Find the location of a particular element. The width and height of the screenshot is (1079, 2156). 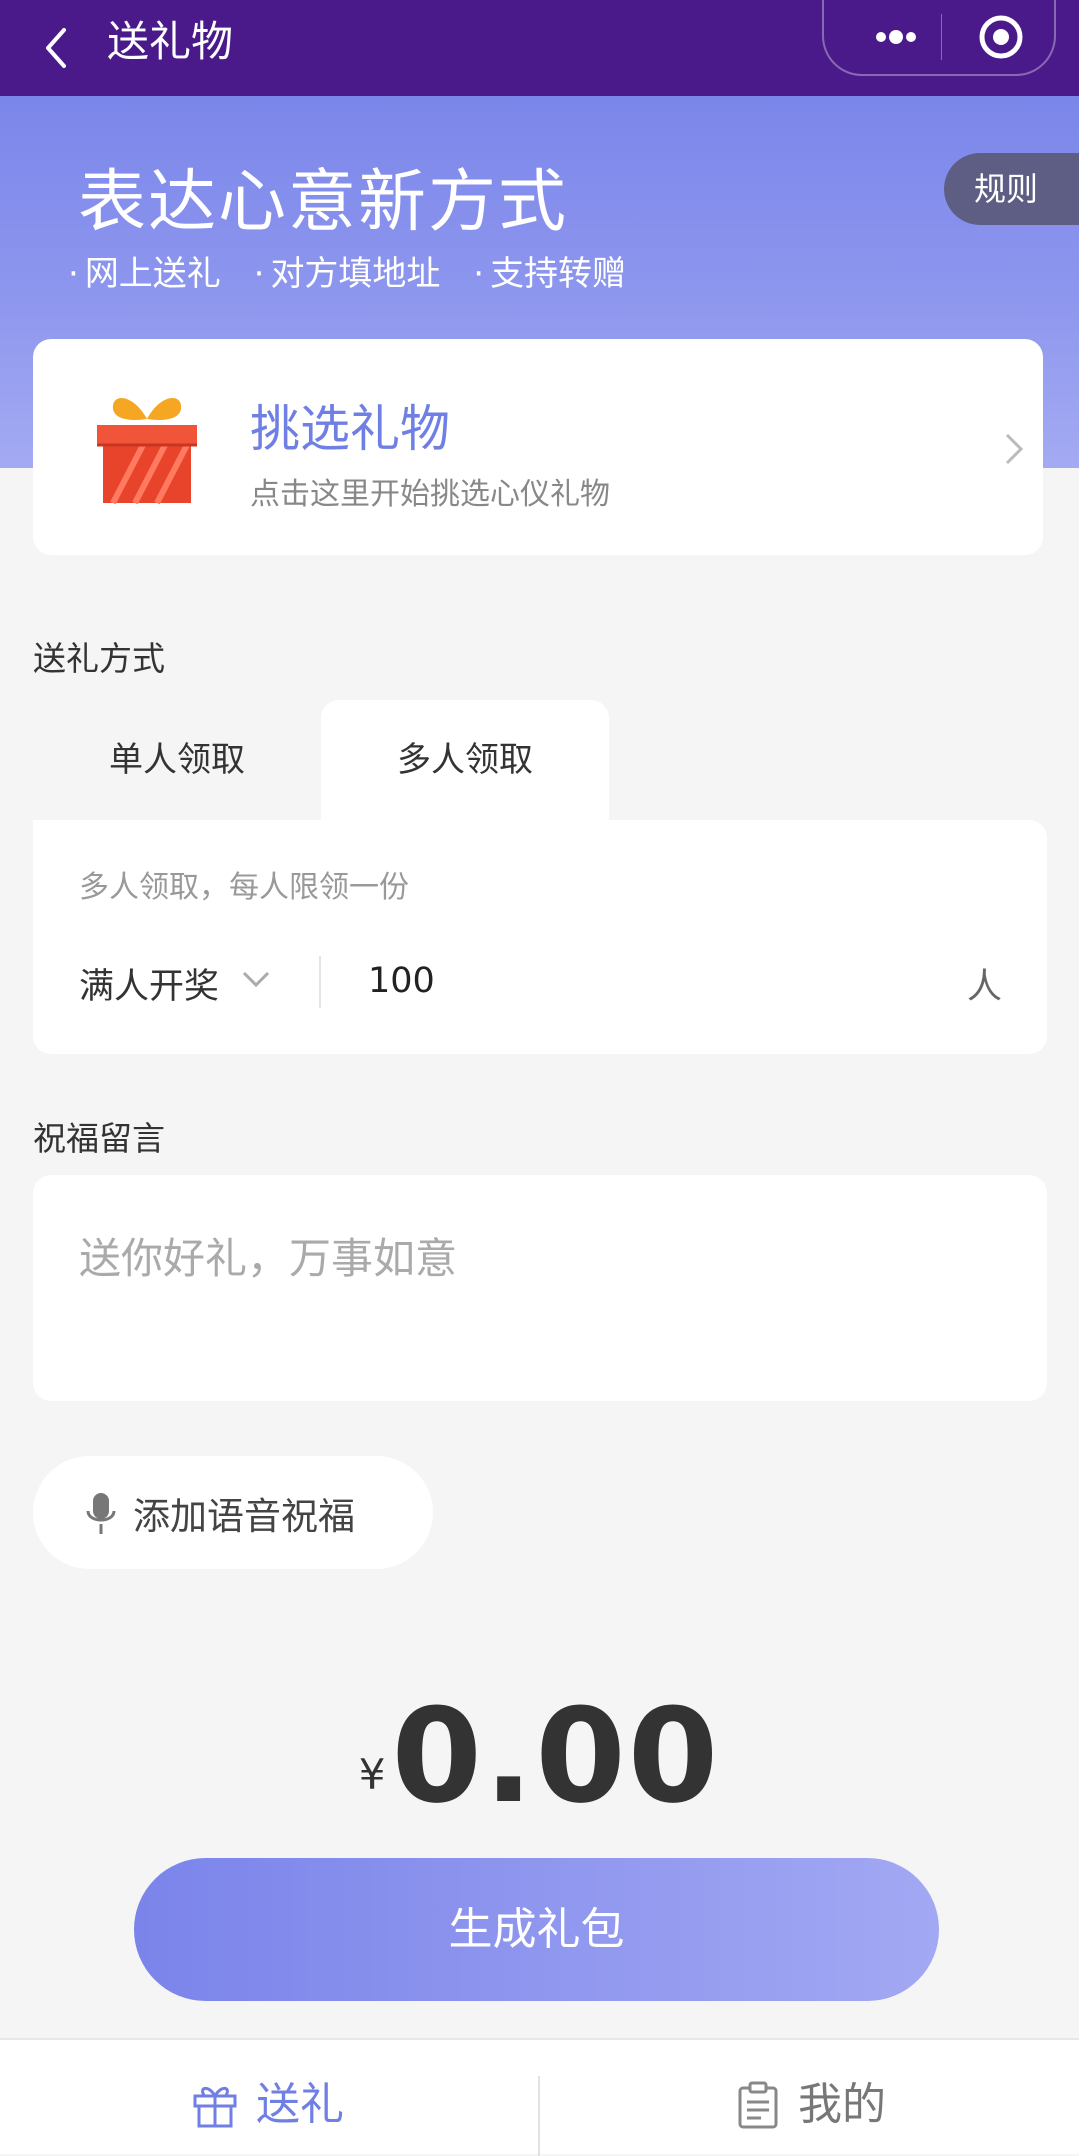

participant-unit: 人 is located at coordinates (985, 987).